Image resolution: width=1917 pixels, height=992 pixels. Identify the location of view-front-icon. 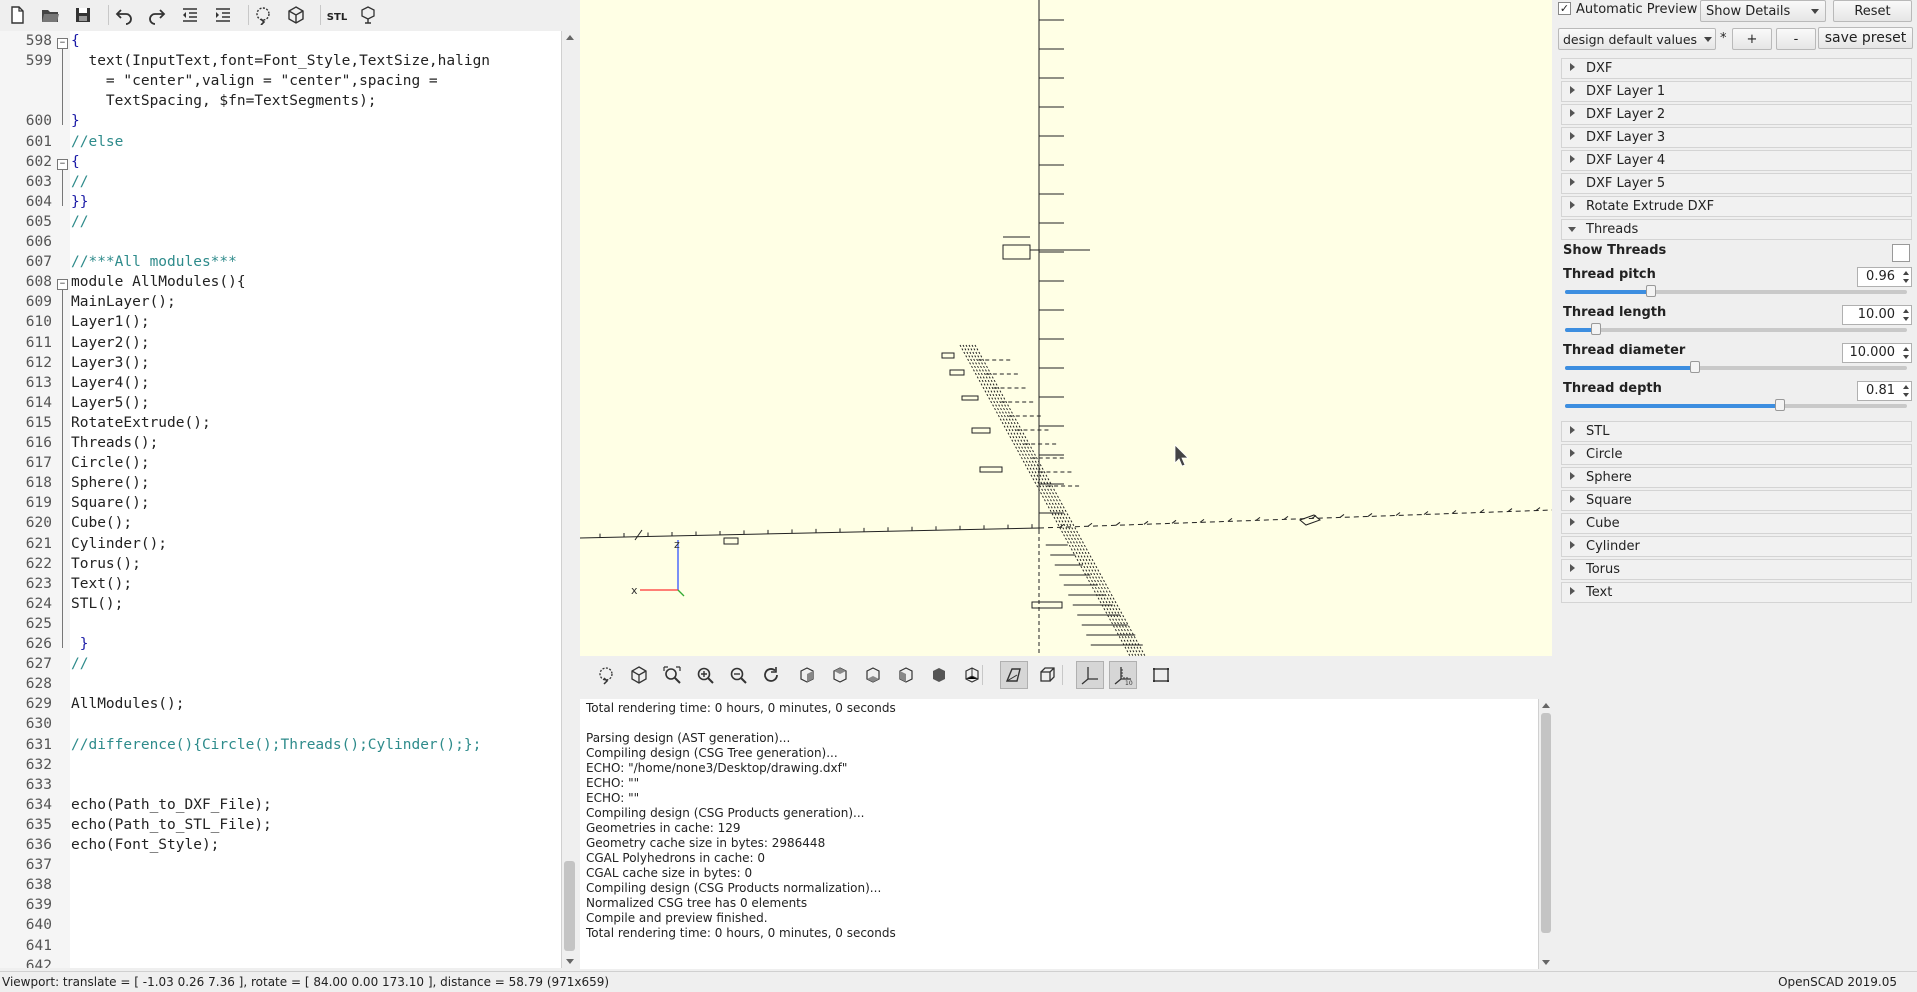
(939, 675).